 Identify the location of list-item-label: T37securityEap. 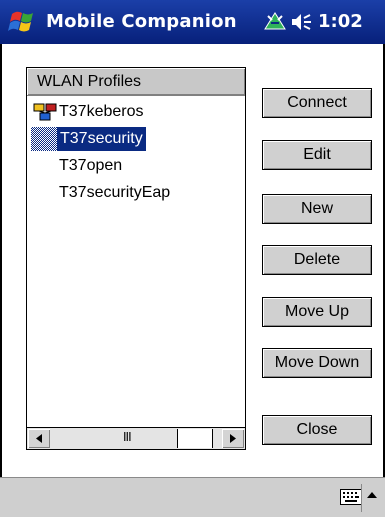
(115, 192).